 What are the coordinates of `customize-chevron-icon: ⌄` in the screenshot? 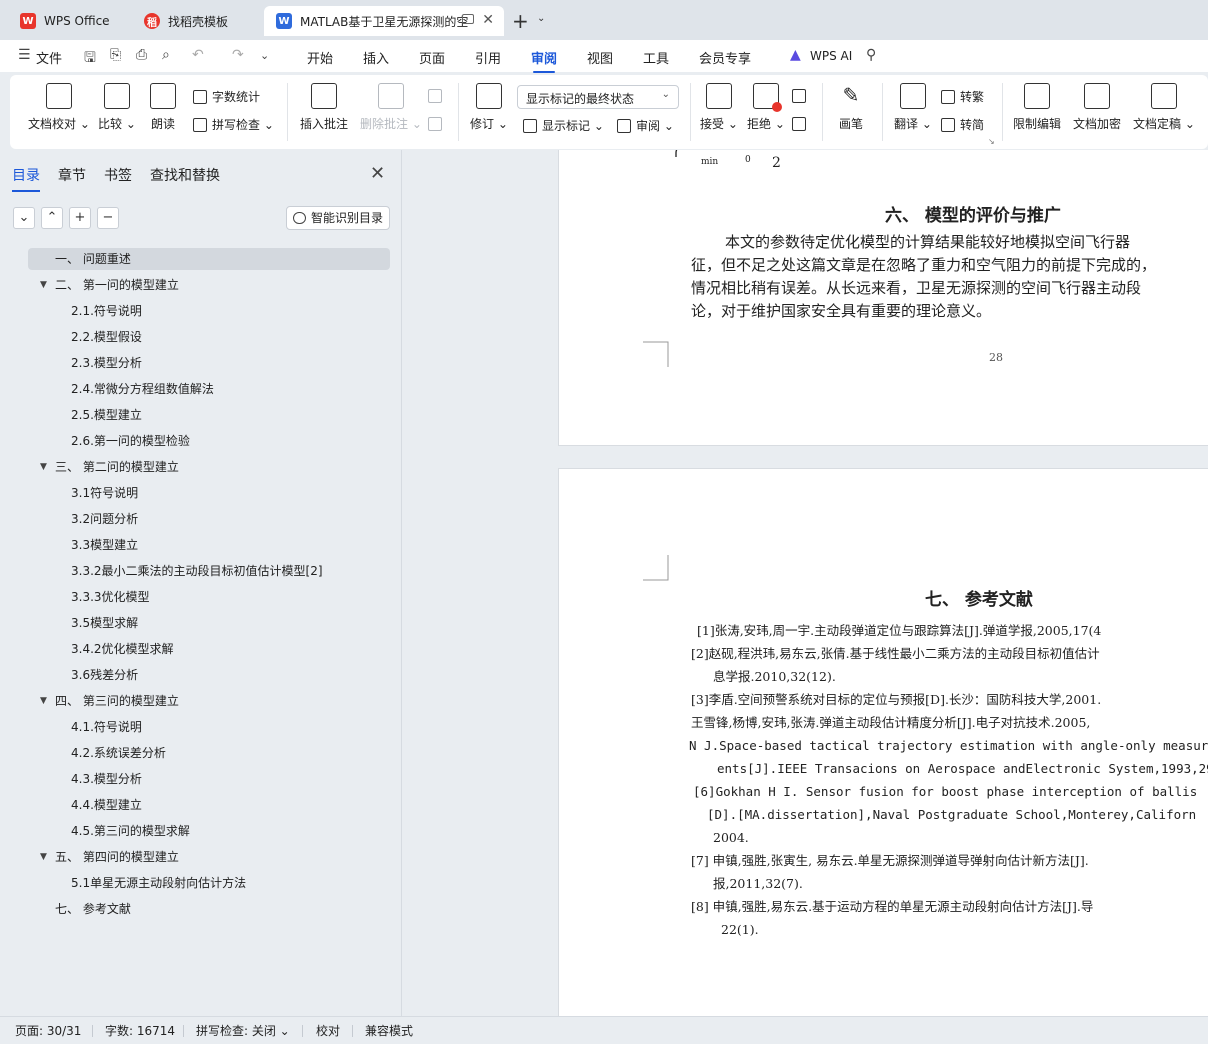 It's located at (264, 55).